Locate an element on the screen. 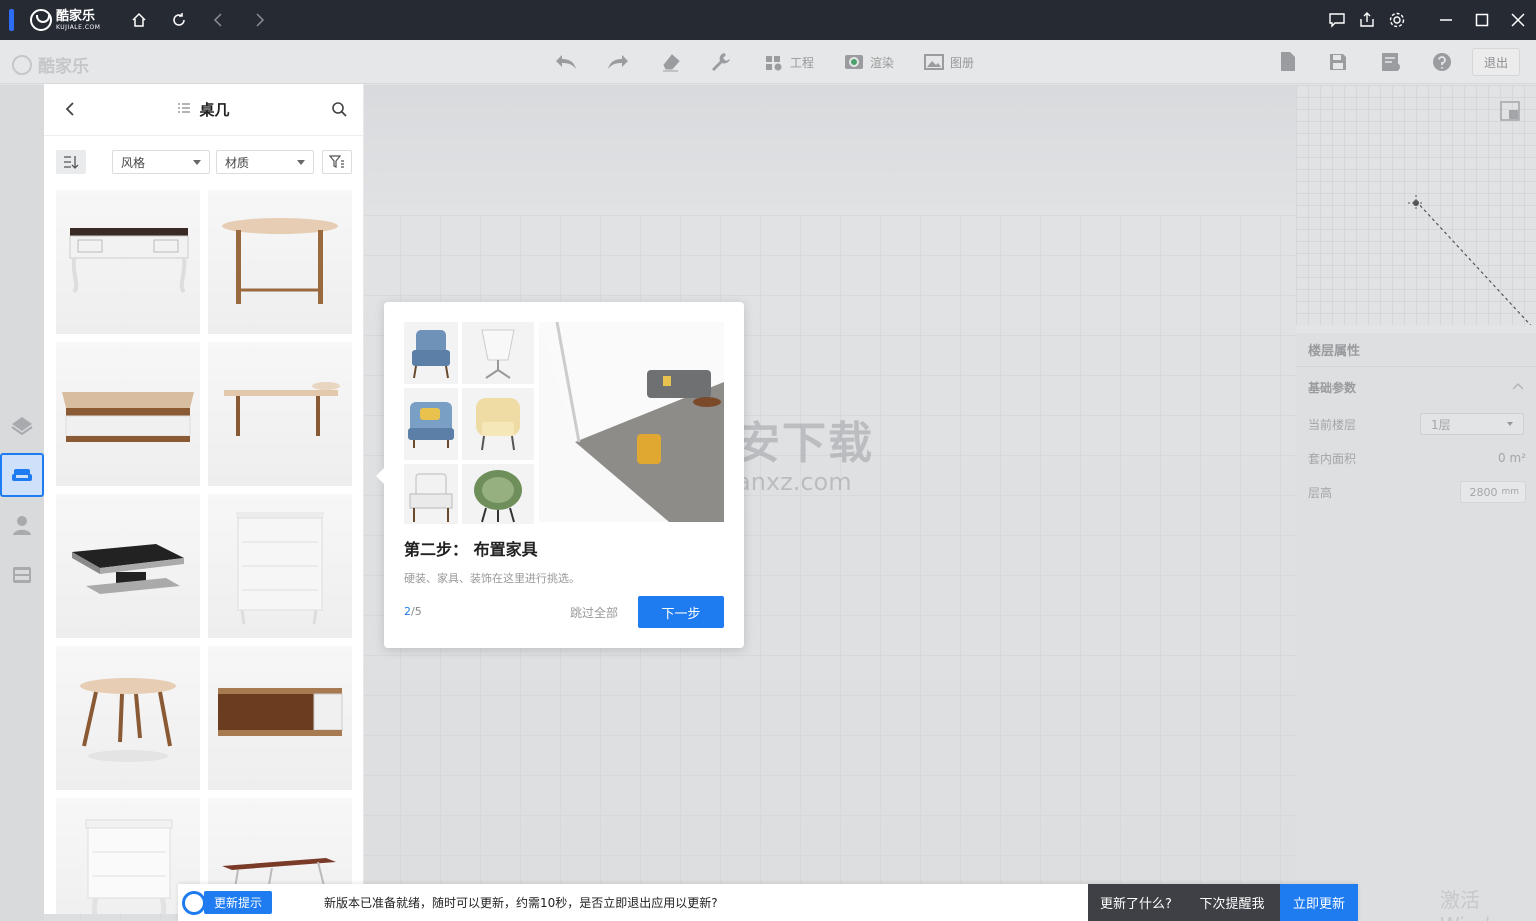 Image resolution: width=1536 pixels, height=921 pixels. white-chair-icon is located at coordinates (498, 353).